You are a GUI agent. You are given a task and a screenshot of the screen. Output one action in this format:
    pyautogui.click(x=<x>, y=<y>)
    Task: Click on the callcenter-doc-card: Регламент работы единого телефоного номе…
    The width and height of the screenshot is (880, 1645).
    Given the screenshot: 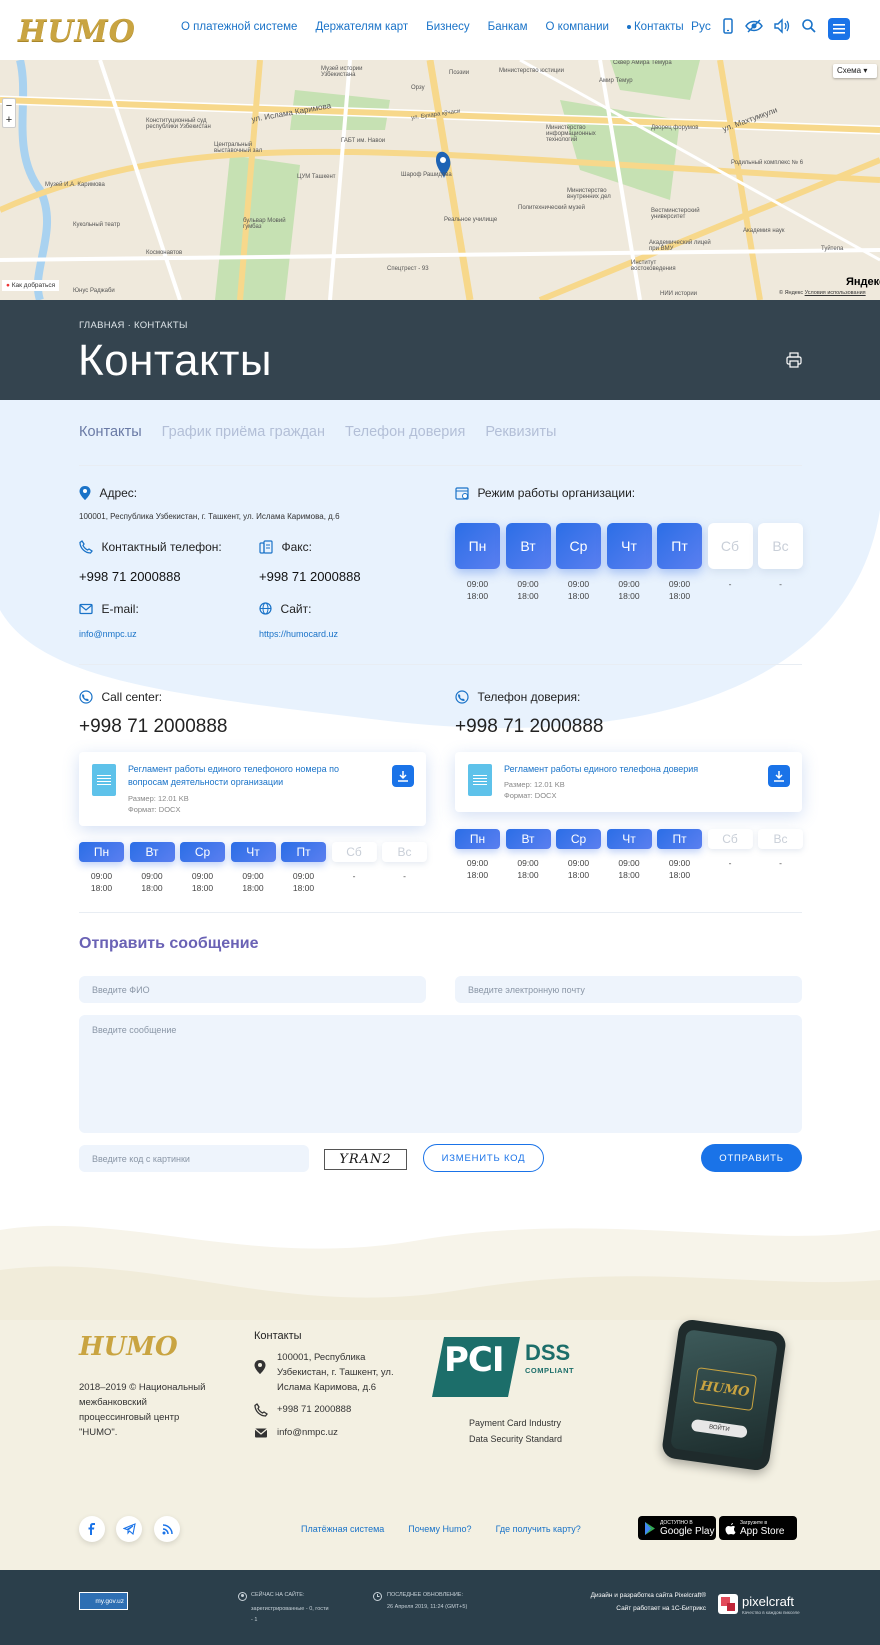 What is the action you would take?
    pyautogui.click(x=252, y=789)
    